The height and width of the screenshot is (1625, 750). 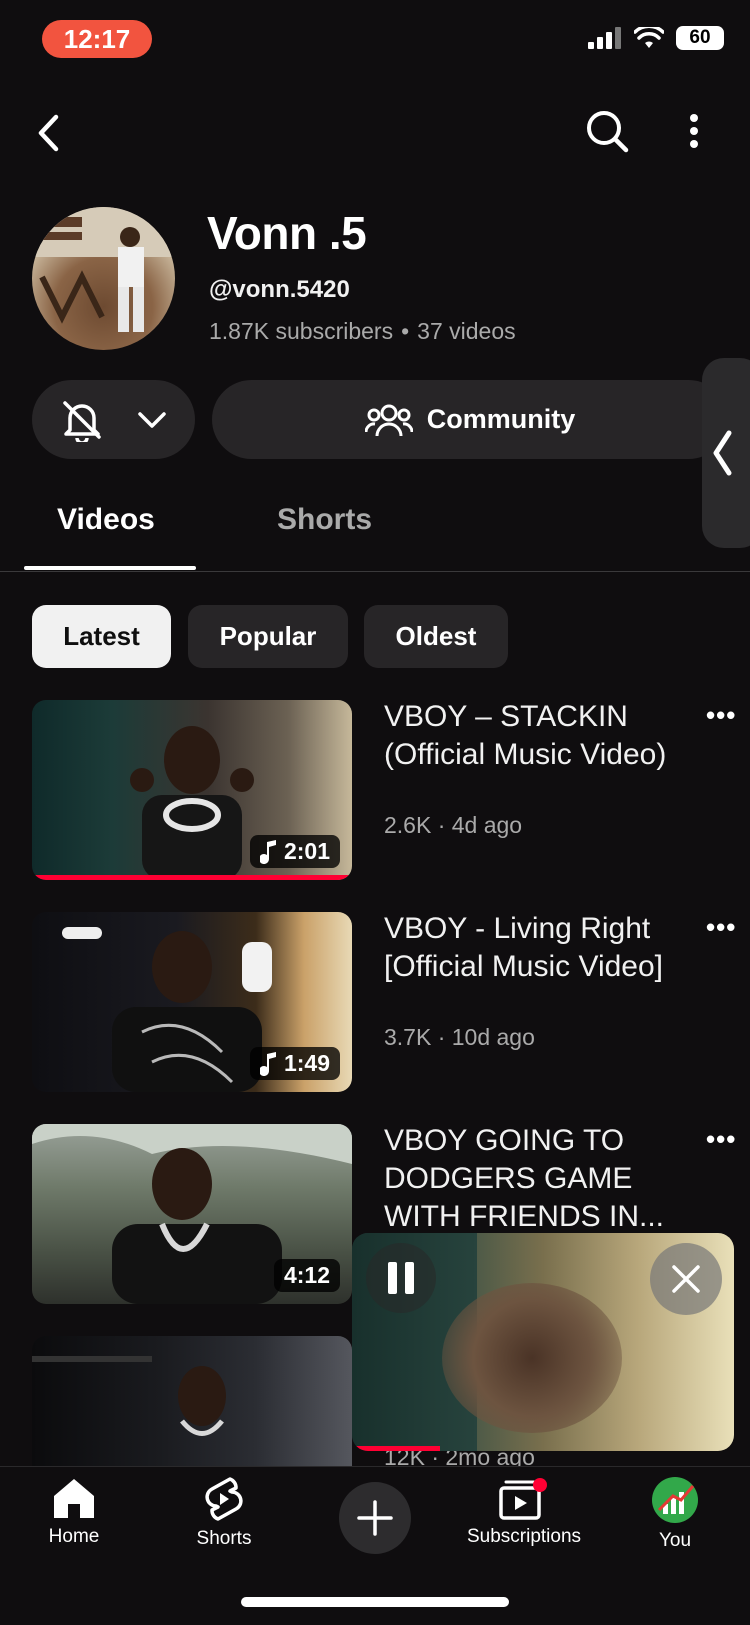 I want to click on avatar-image, so click(x=103, y=269).